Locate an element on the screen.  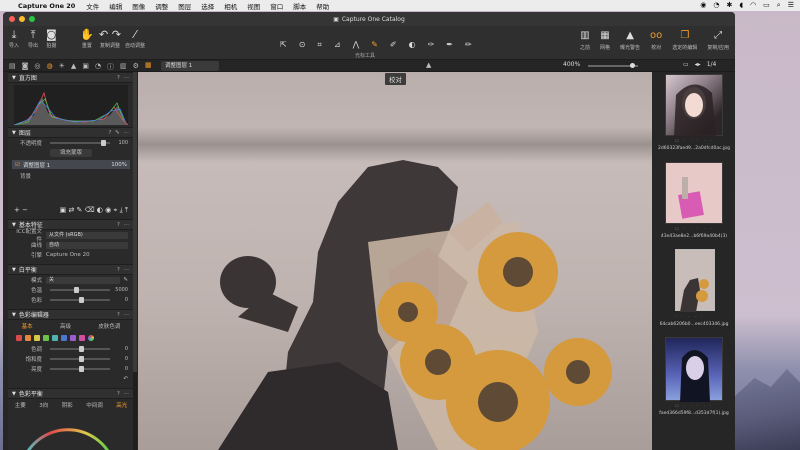
selected-edit-button: ❐ 选定的编辑 is located at coordinates (684, 40).